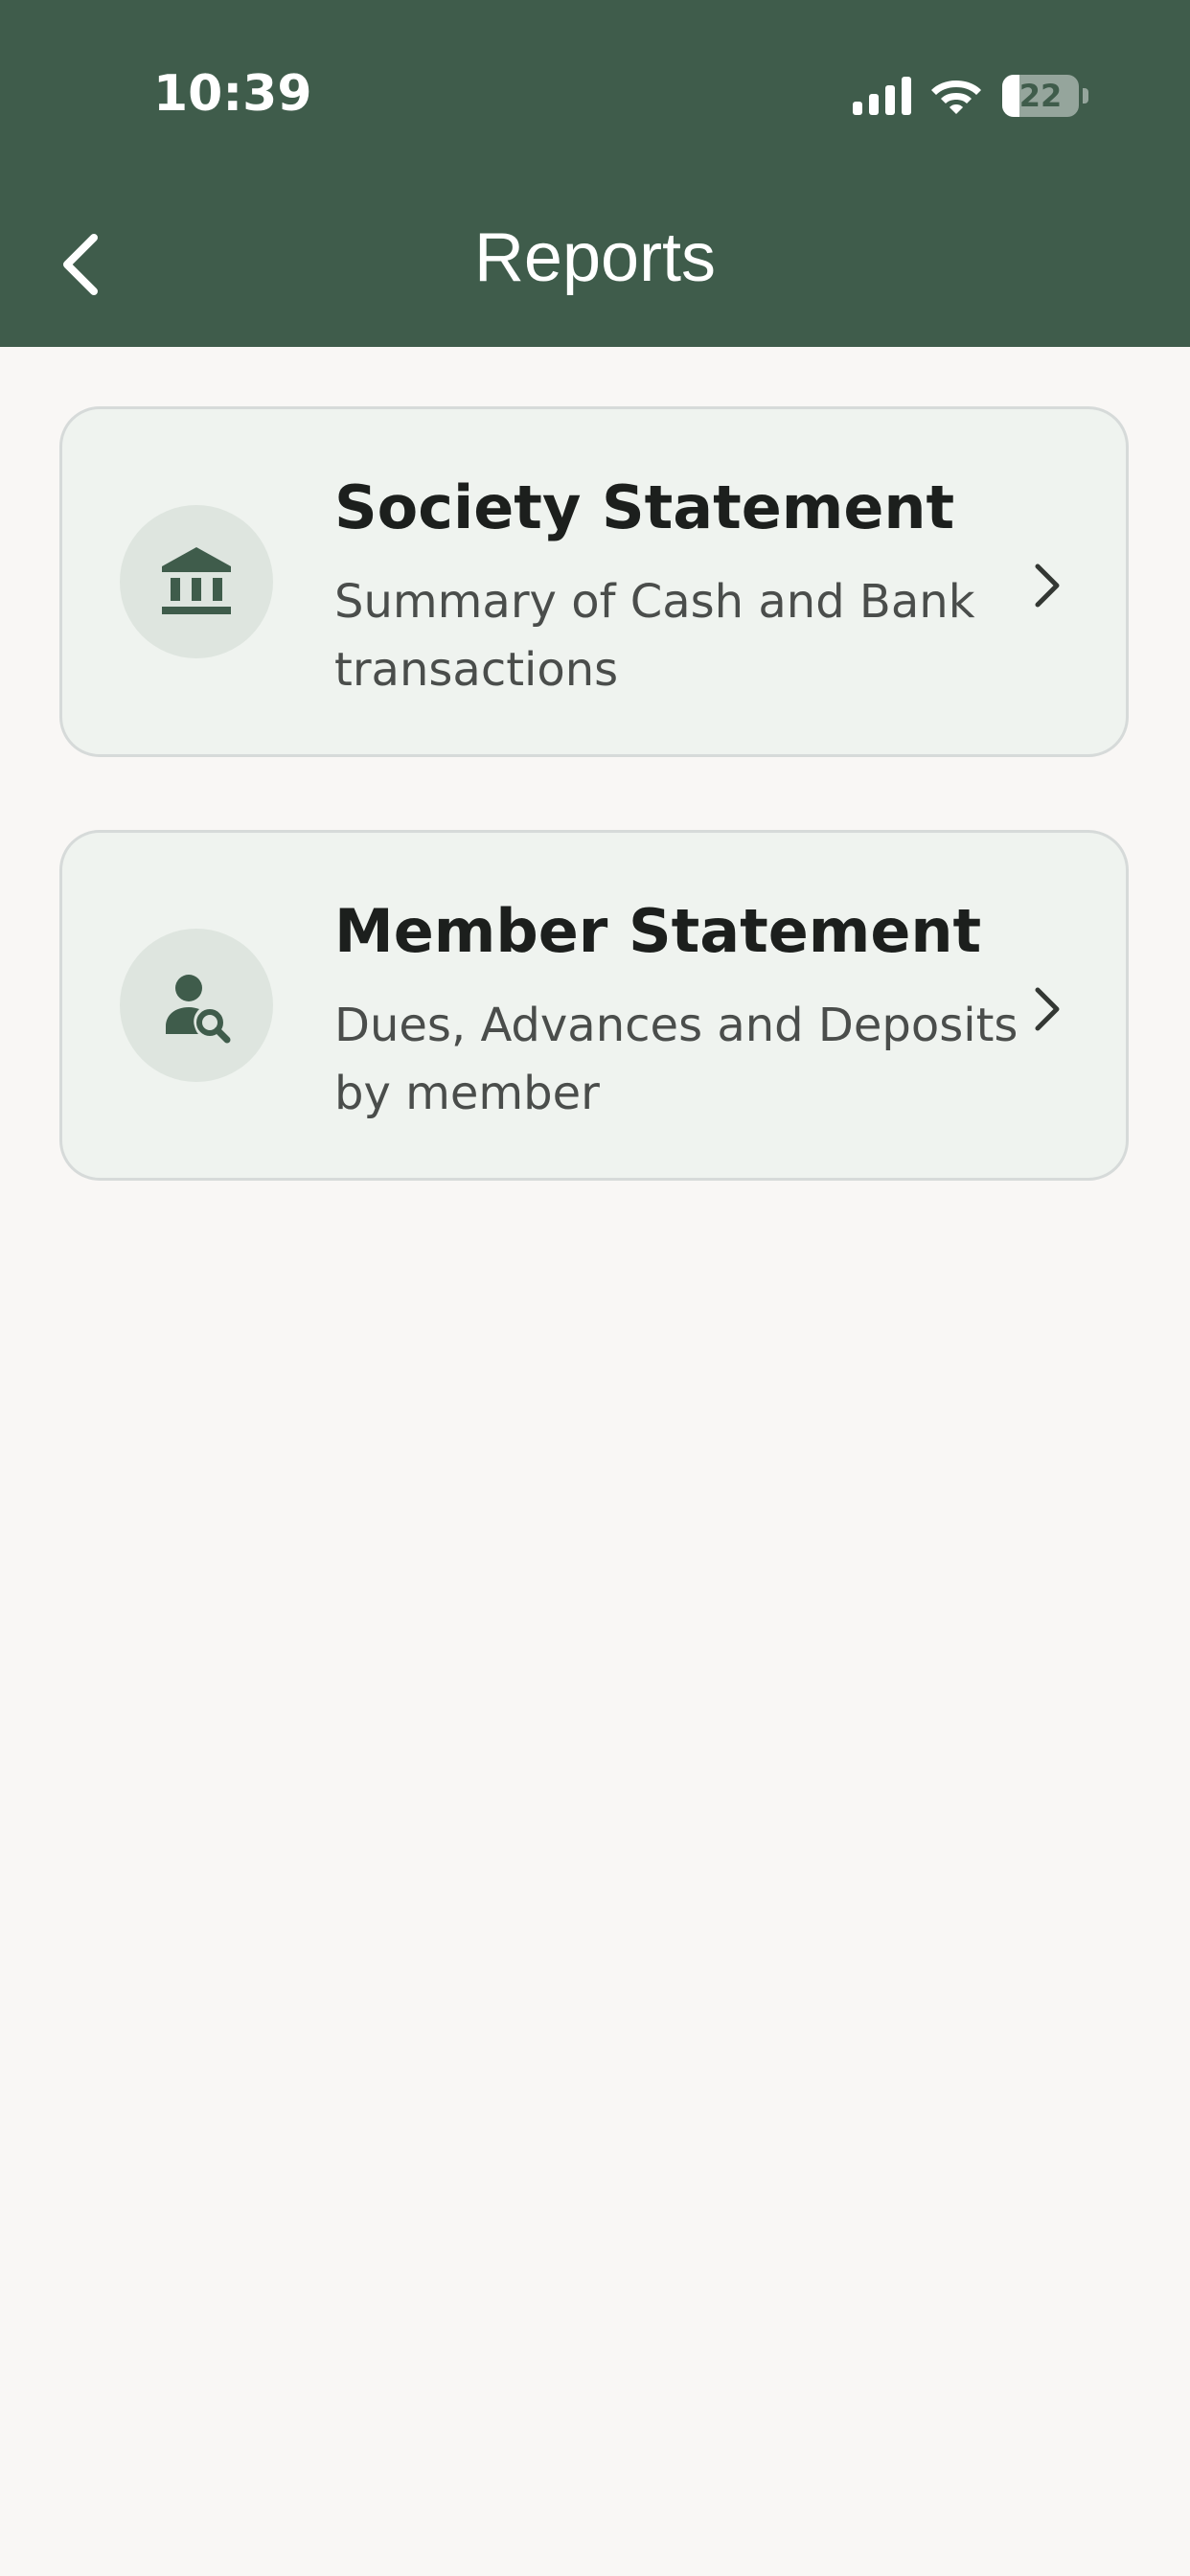 The image size is (1190, 2576). Describe the element at coordinates (676, 1059) in the screenshot. I see `card-description: Dues, Advances and Deposits by member` at that location.